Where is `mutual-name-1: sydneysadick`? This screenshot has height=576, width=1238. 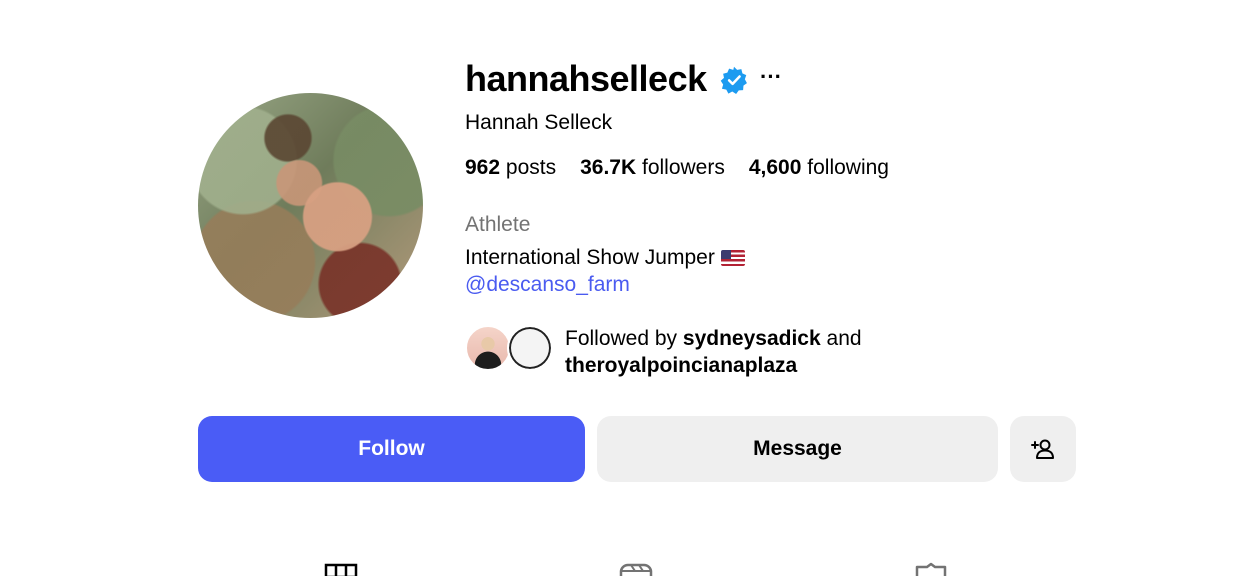
mutual-name-1: sydneysadick is located at coordinates (752, 338).